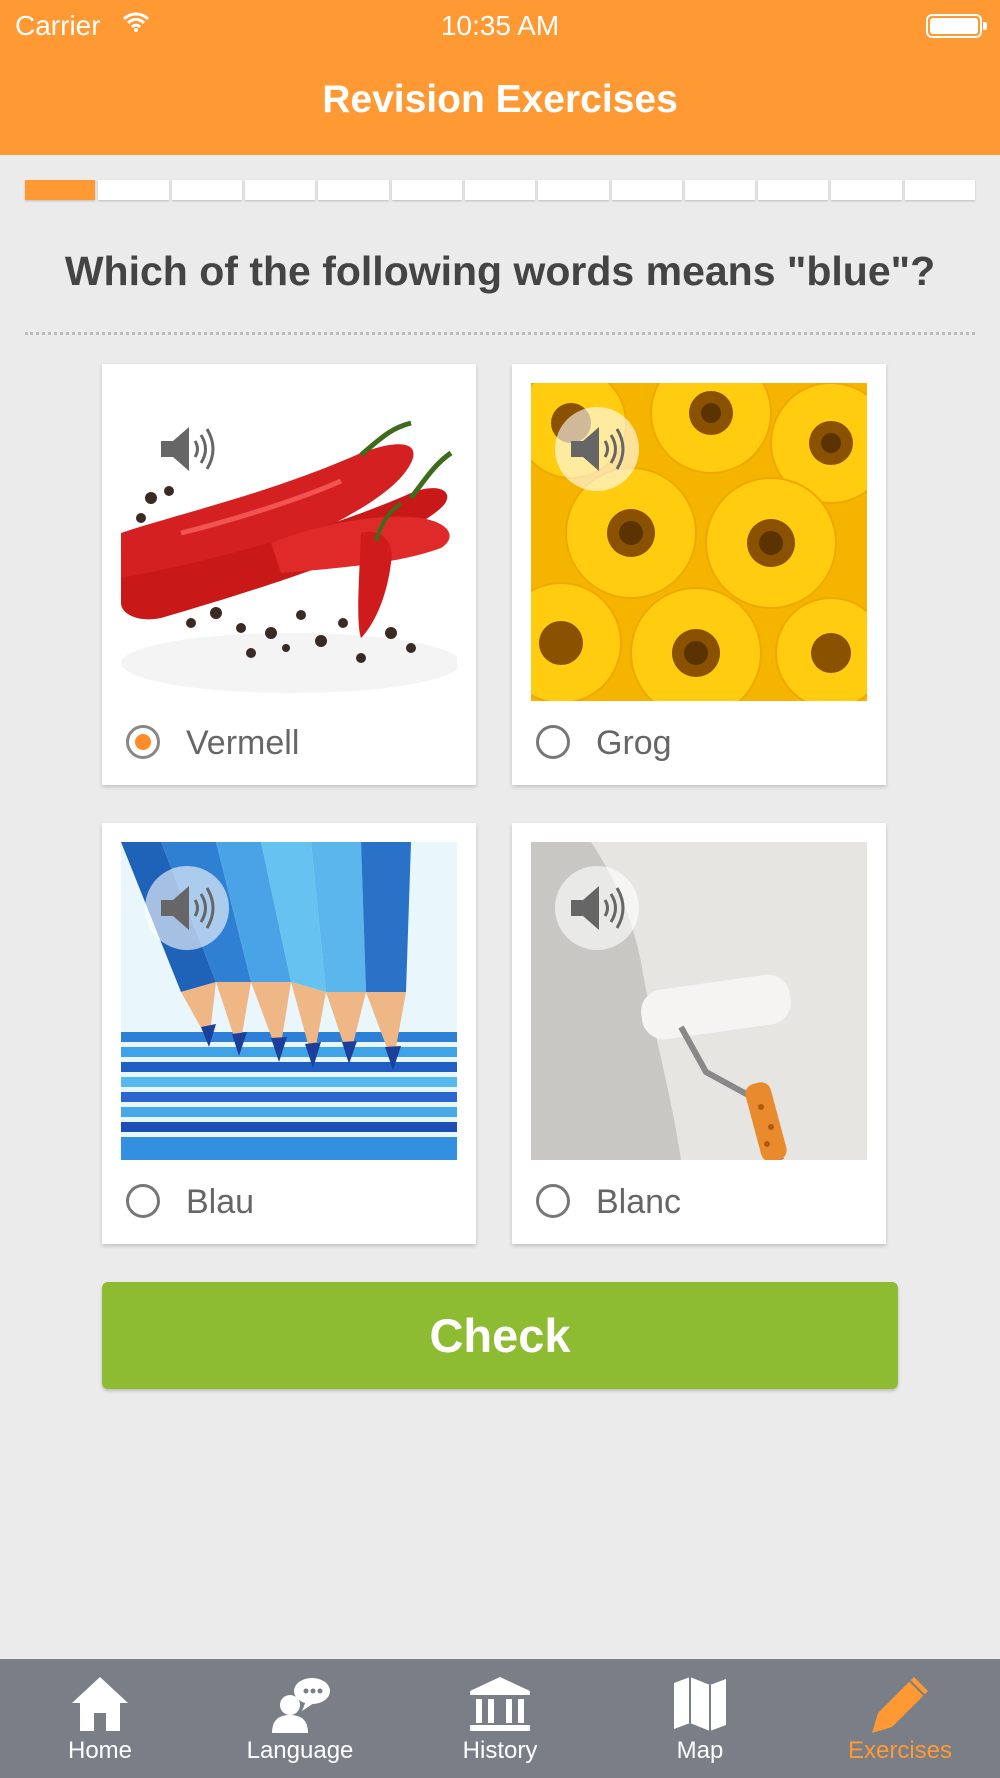 The height and width of the screenshot is (1778, 1000). I want to click on option-label: Blanc, so click(639, 1202).